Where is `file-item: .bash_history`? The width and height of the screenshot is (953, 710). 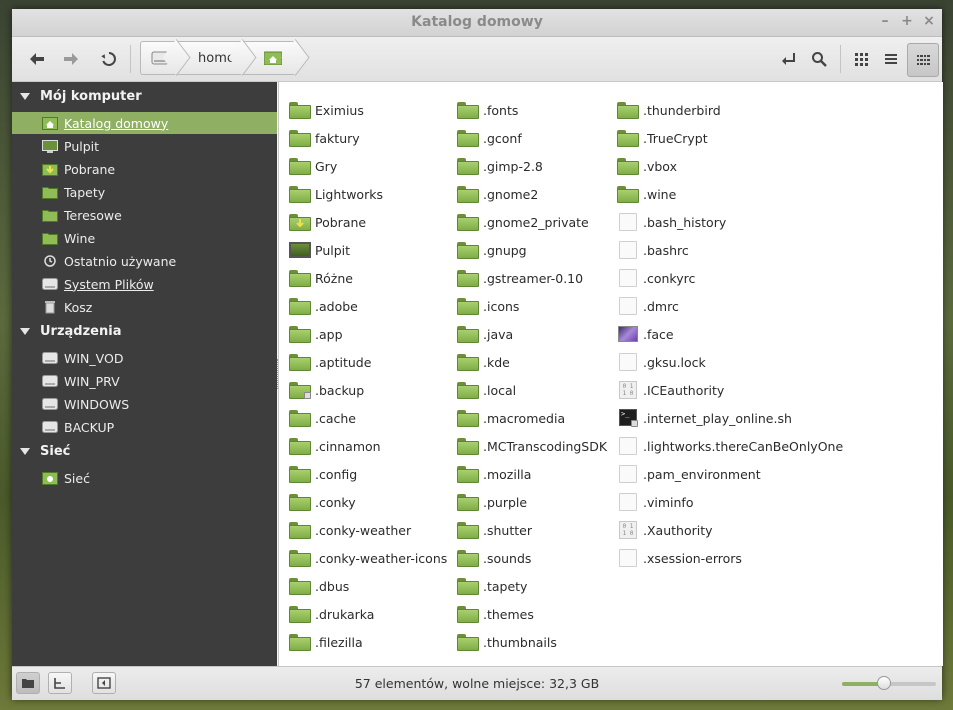 file-item: .bash_history is located at coordinates (671, 222).